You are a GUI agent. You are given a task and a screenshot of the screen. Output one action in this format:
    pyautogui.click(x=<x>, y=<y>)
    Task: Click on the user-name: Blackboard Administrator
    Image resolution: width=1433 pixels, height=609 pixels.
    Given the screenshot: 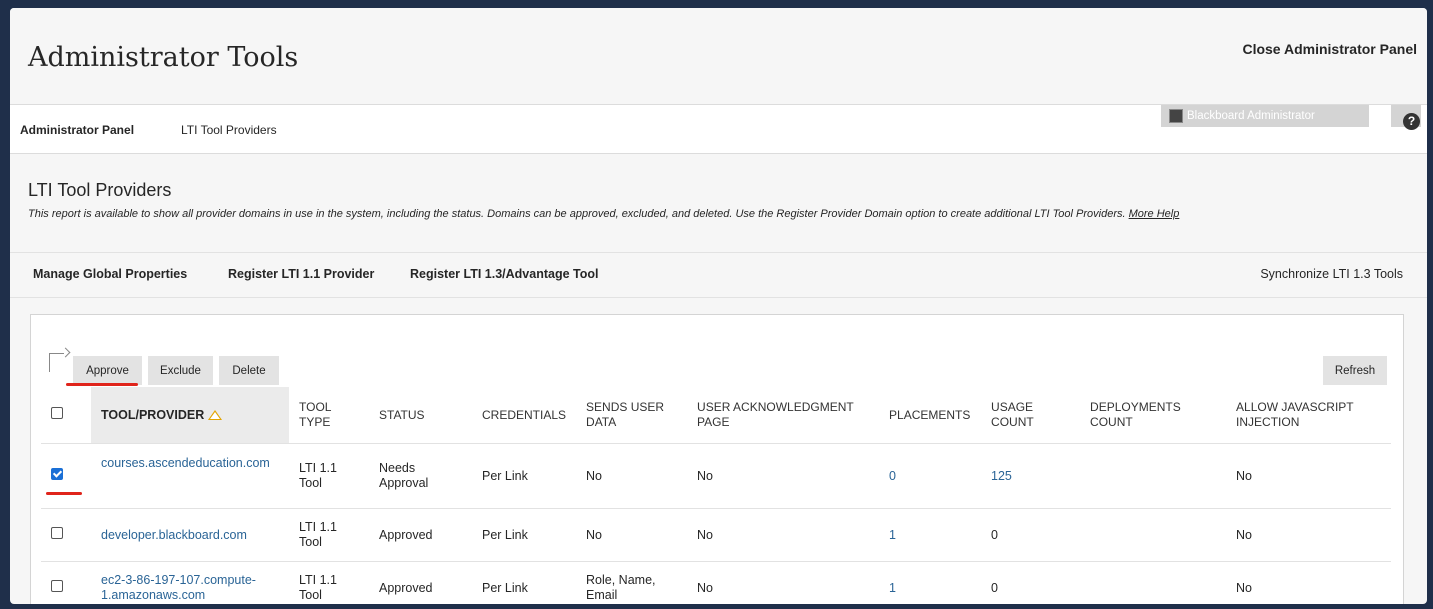 What is the action you would take?
    pyautogui.click(x=1251, y=116)
    